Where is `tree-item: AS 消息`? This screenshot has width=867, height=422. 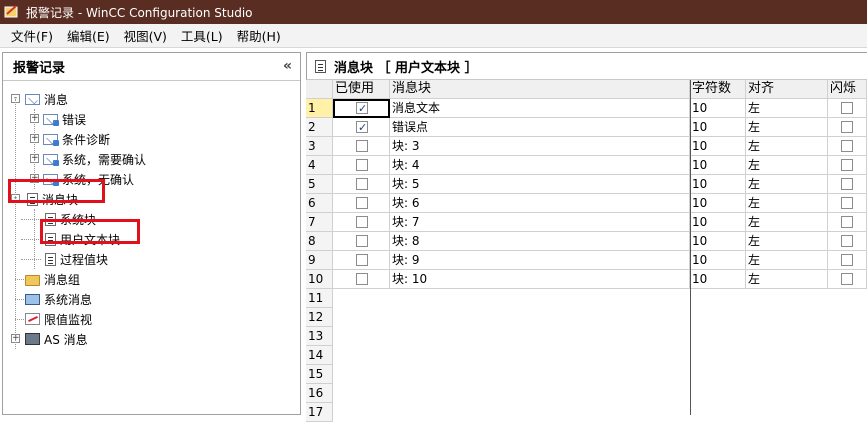 tree-item: AS 消息 is located at coordinates (56, 339).